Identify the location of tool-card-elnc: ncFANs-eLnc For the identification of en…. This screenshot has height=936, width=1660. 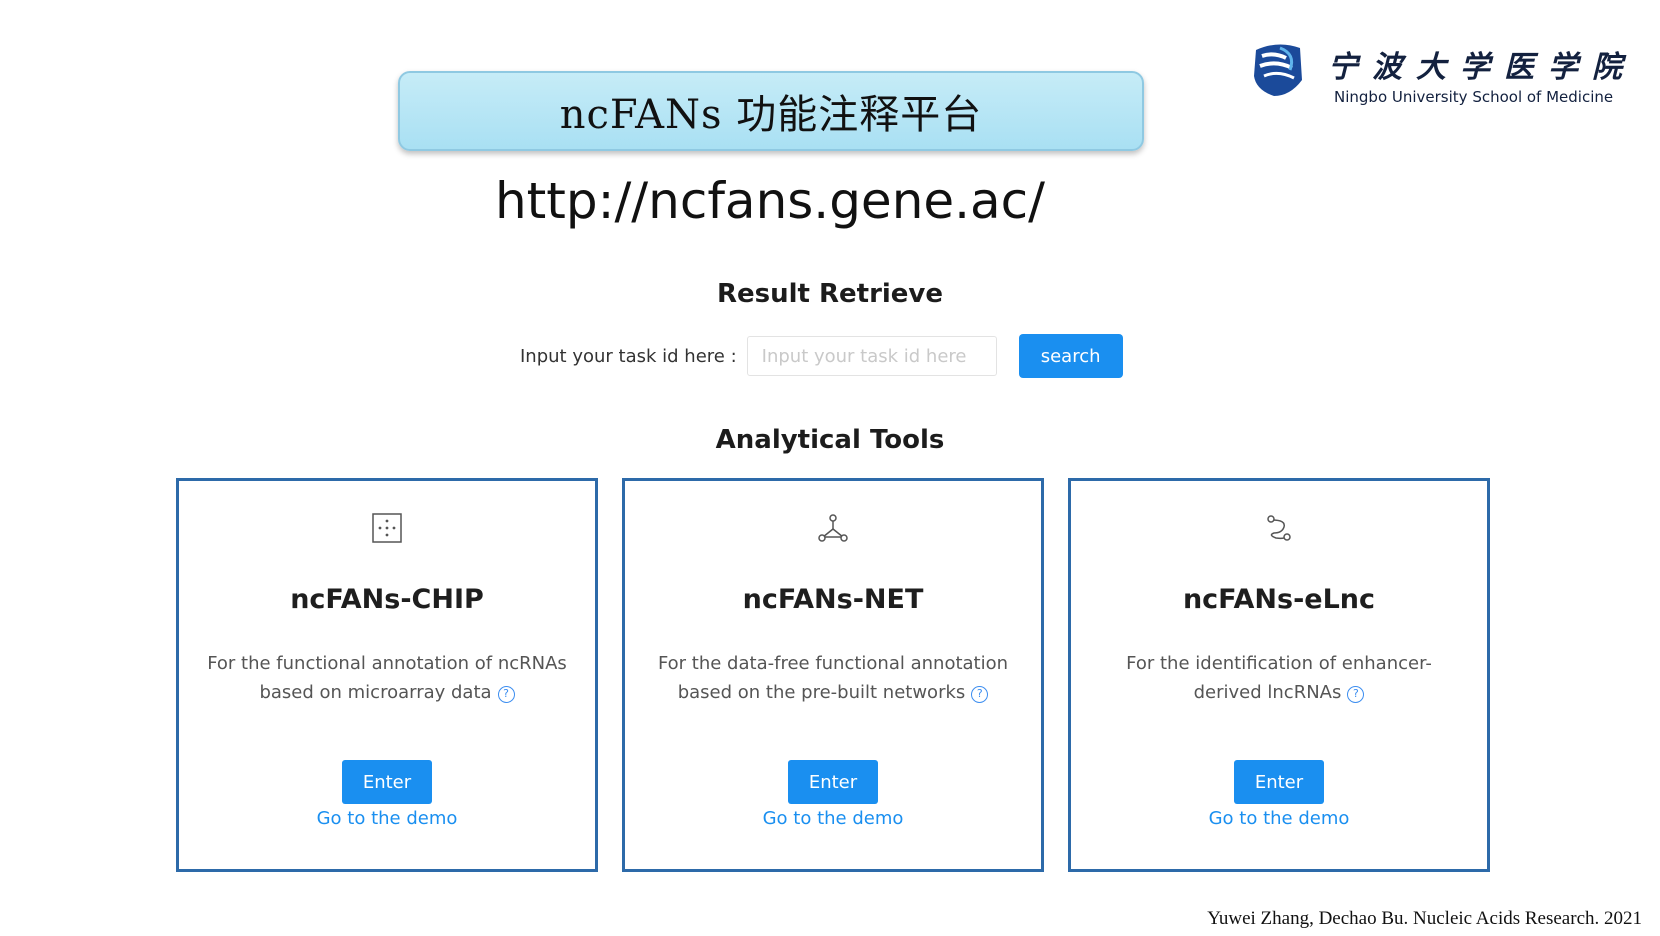
(1279, 675).